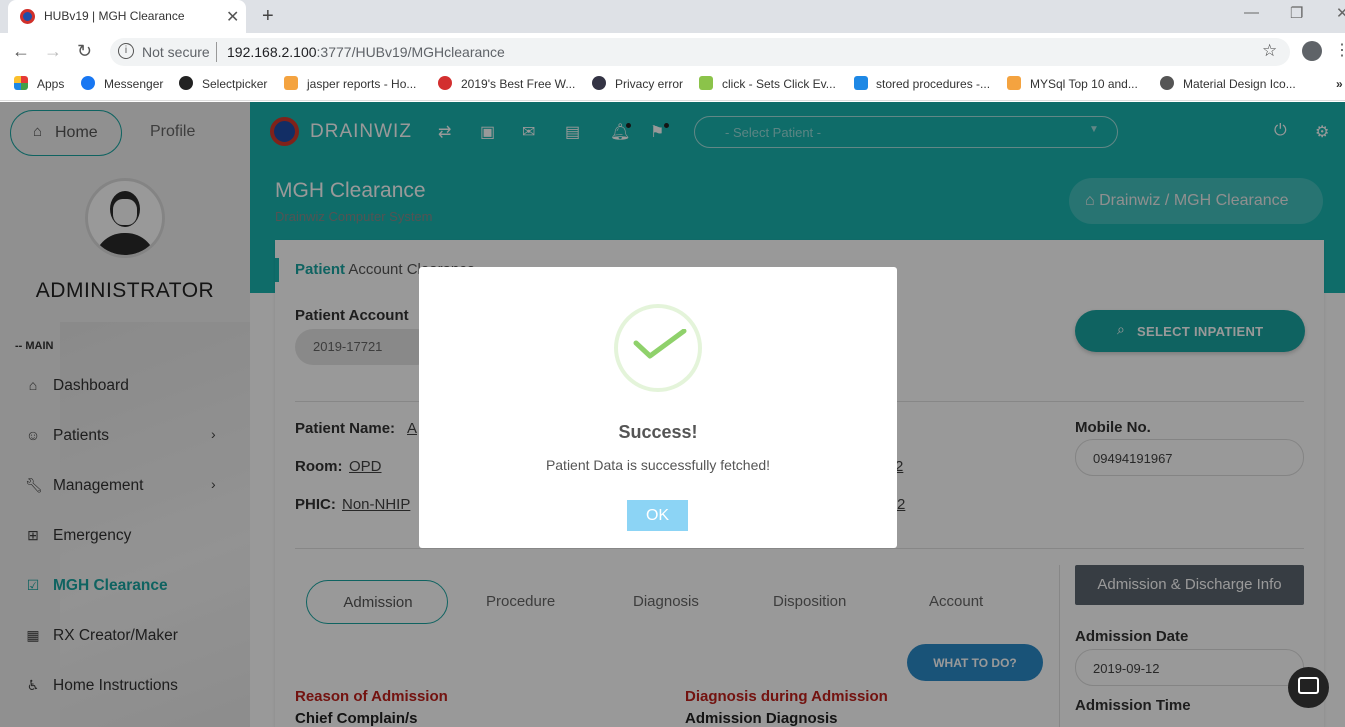  What do you see at coordinates (649, 84) in the screenshot?
I see `bookmark-privacy-error: Privacy error` at bounding box center [649, 84].